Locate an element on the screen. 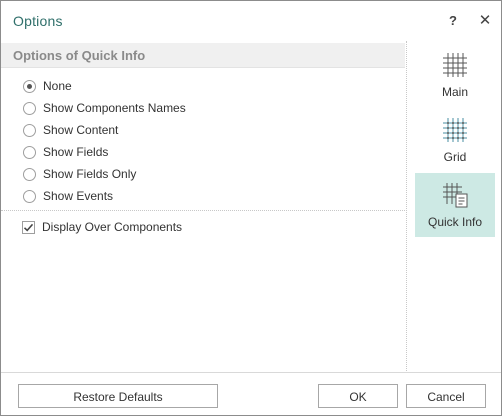 This screenshot has height=416, width=502. close-button: ✕ is located at coordinates (485, 21).